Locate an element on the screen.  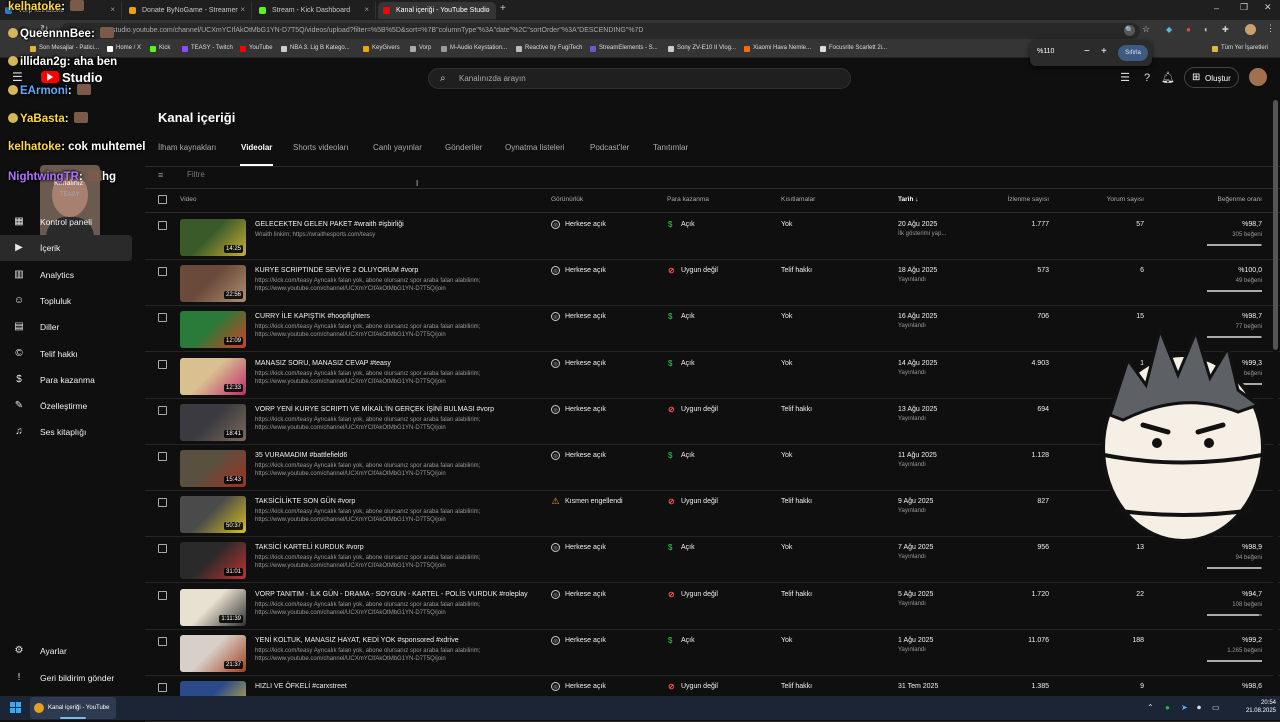
zoom-icon: 🔍 is located at coordinates (1129, 30).